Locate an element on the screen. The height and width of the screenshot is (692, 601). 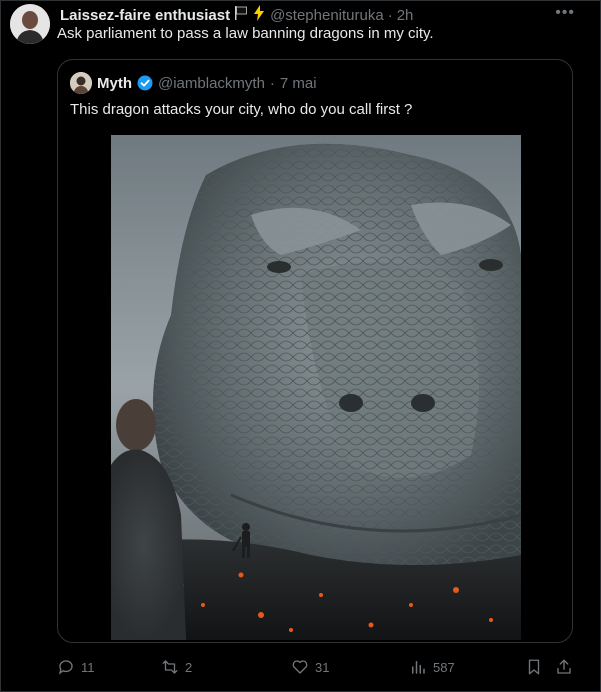
lightning-icon is located at coordinates (259, 15).